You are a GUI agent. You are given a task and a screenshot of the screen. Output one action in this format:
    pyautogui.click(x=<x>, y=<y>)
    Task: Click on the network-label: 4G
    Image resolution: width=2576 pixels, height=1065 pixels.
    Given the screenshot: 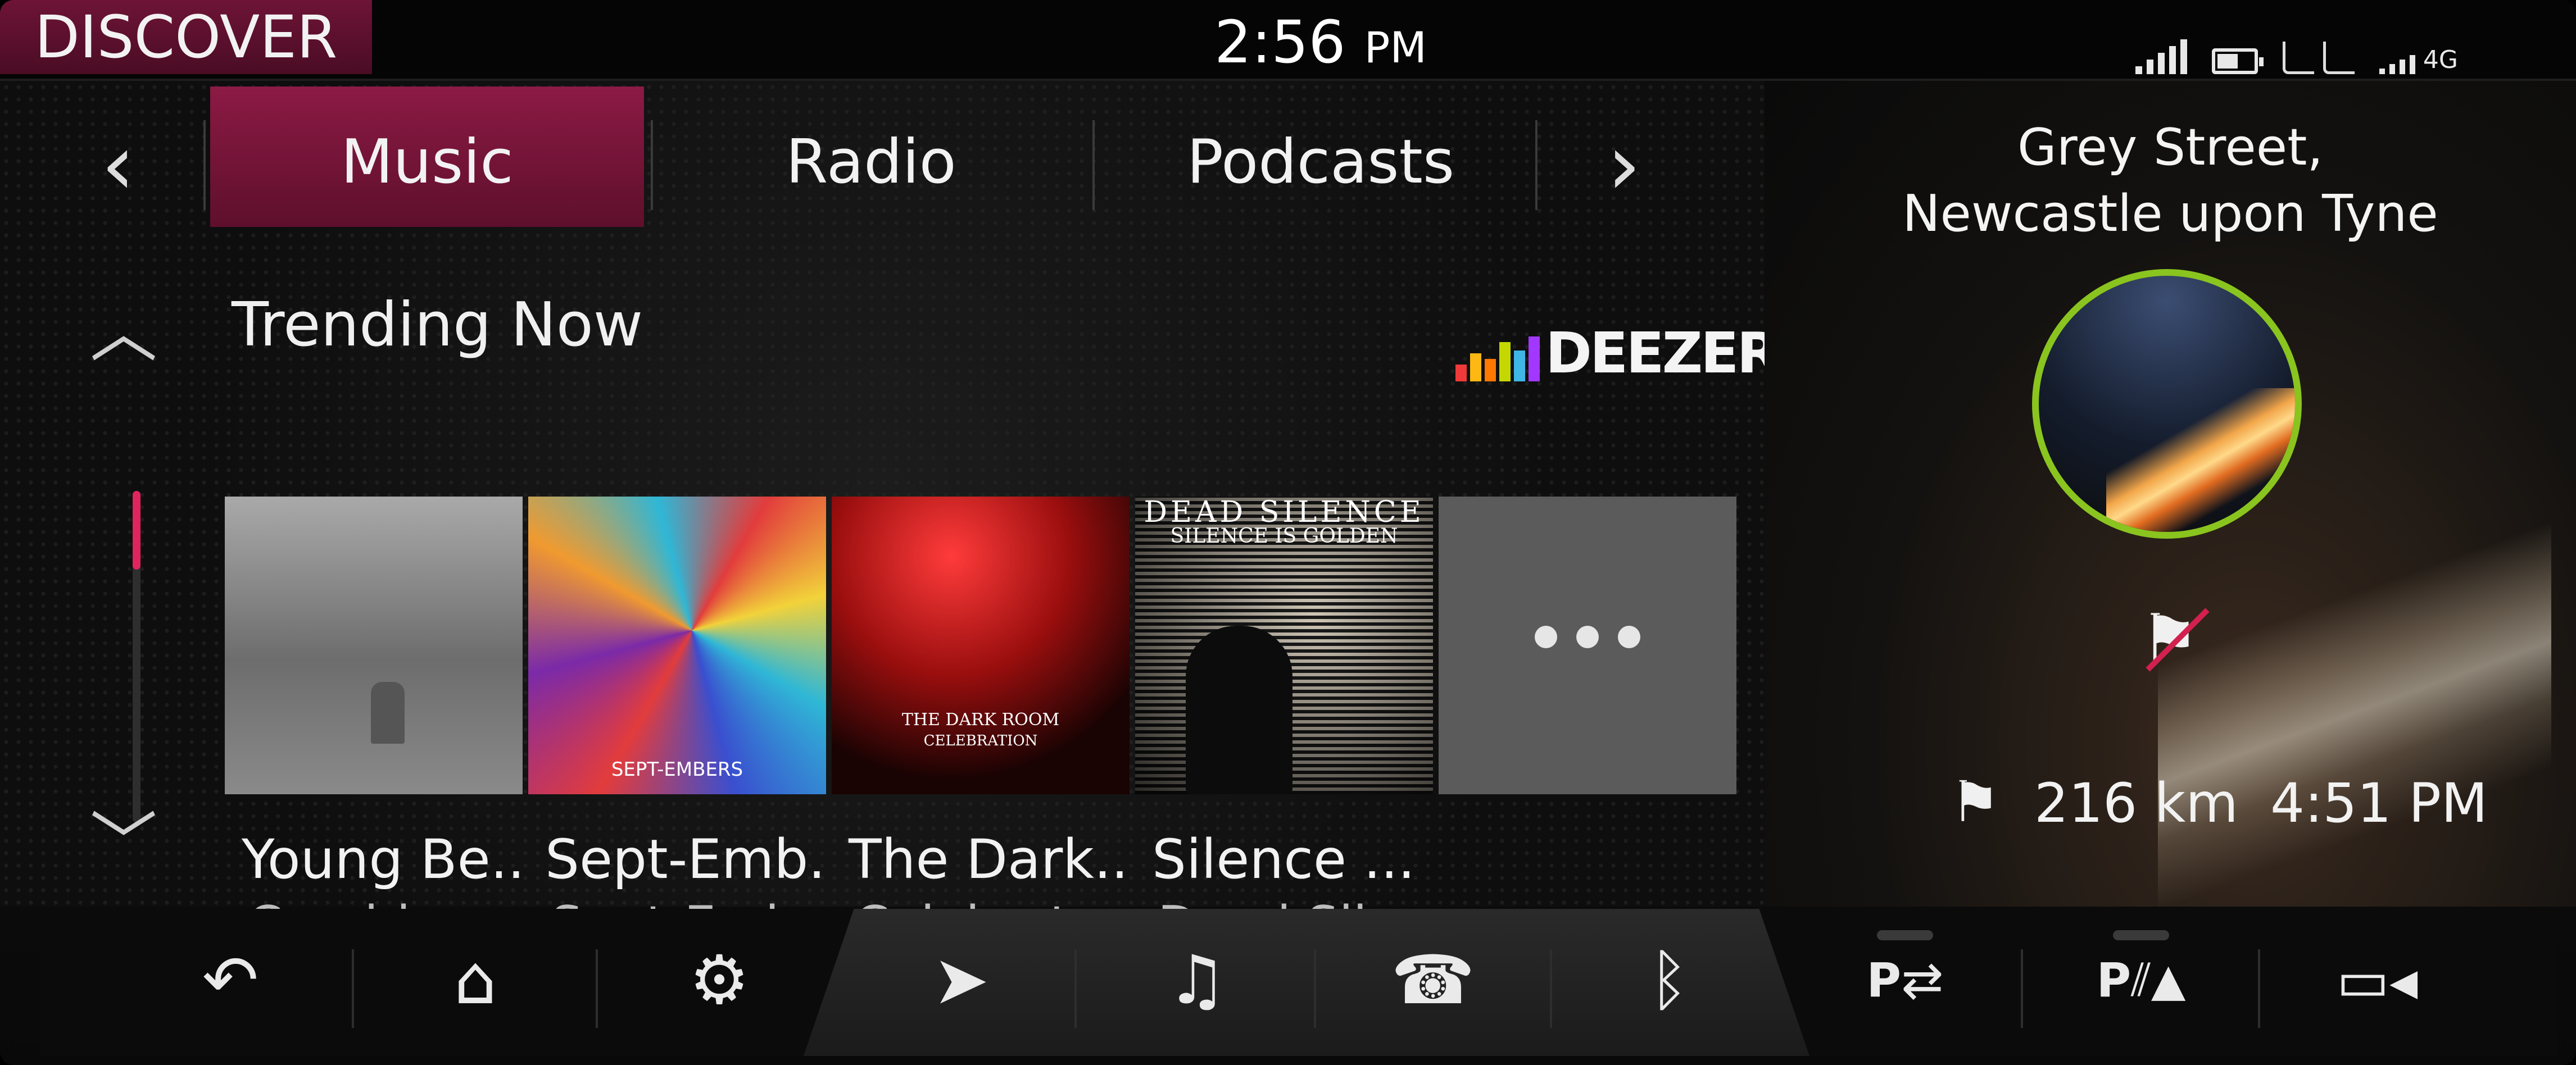 What is the action you would take?
    pyautogui.click(x=2440, y=59)
    